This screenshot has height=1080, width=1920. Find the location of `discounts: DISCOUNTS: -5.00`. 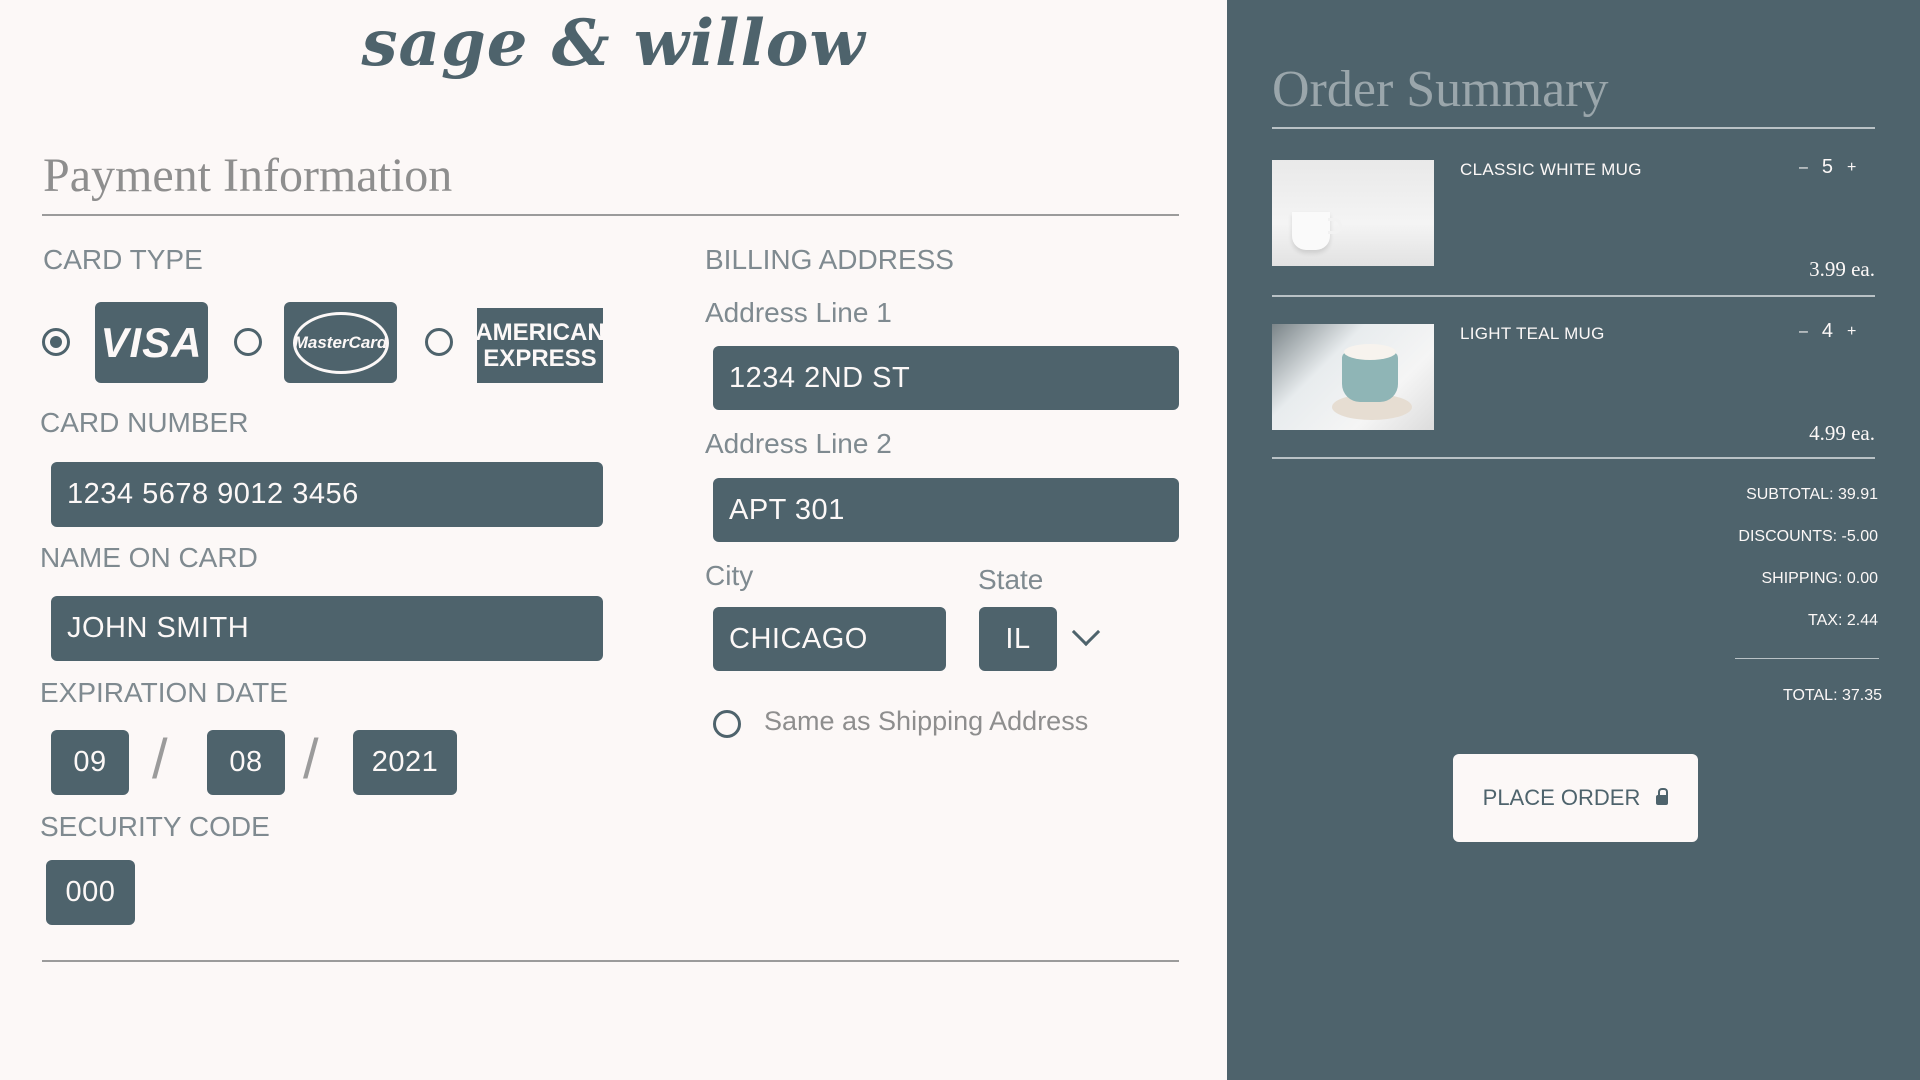

discounts: DISCOUNTS: -5.00 is located at coordinates (1808, 536).